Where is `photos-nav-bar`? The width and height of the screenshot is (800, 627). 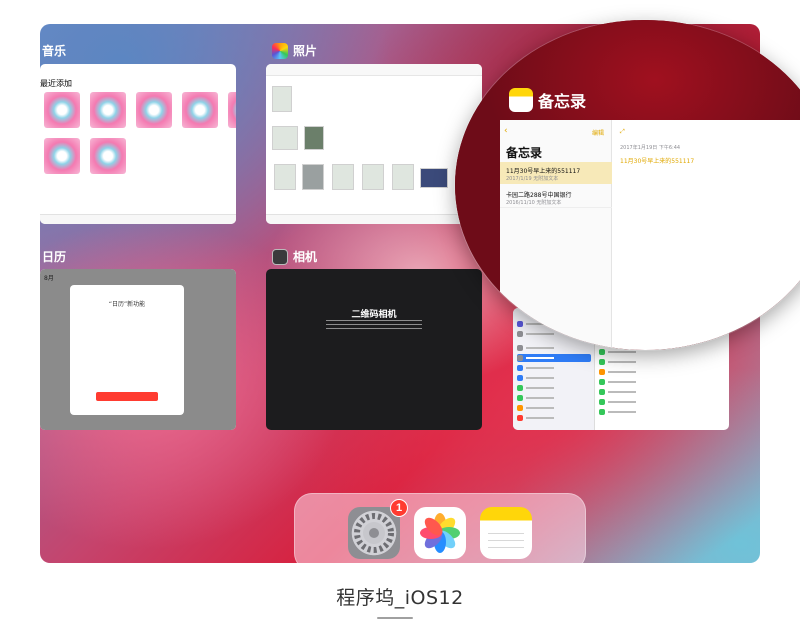 photos-nav-bar is located at coordinates (374, 70).